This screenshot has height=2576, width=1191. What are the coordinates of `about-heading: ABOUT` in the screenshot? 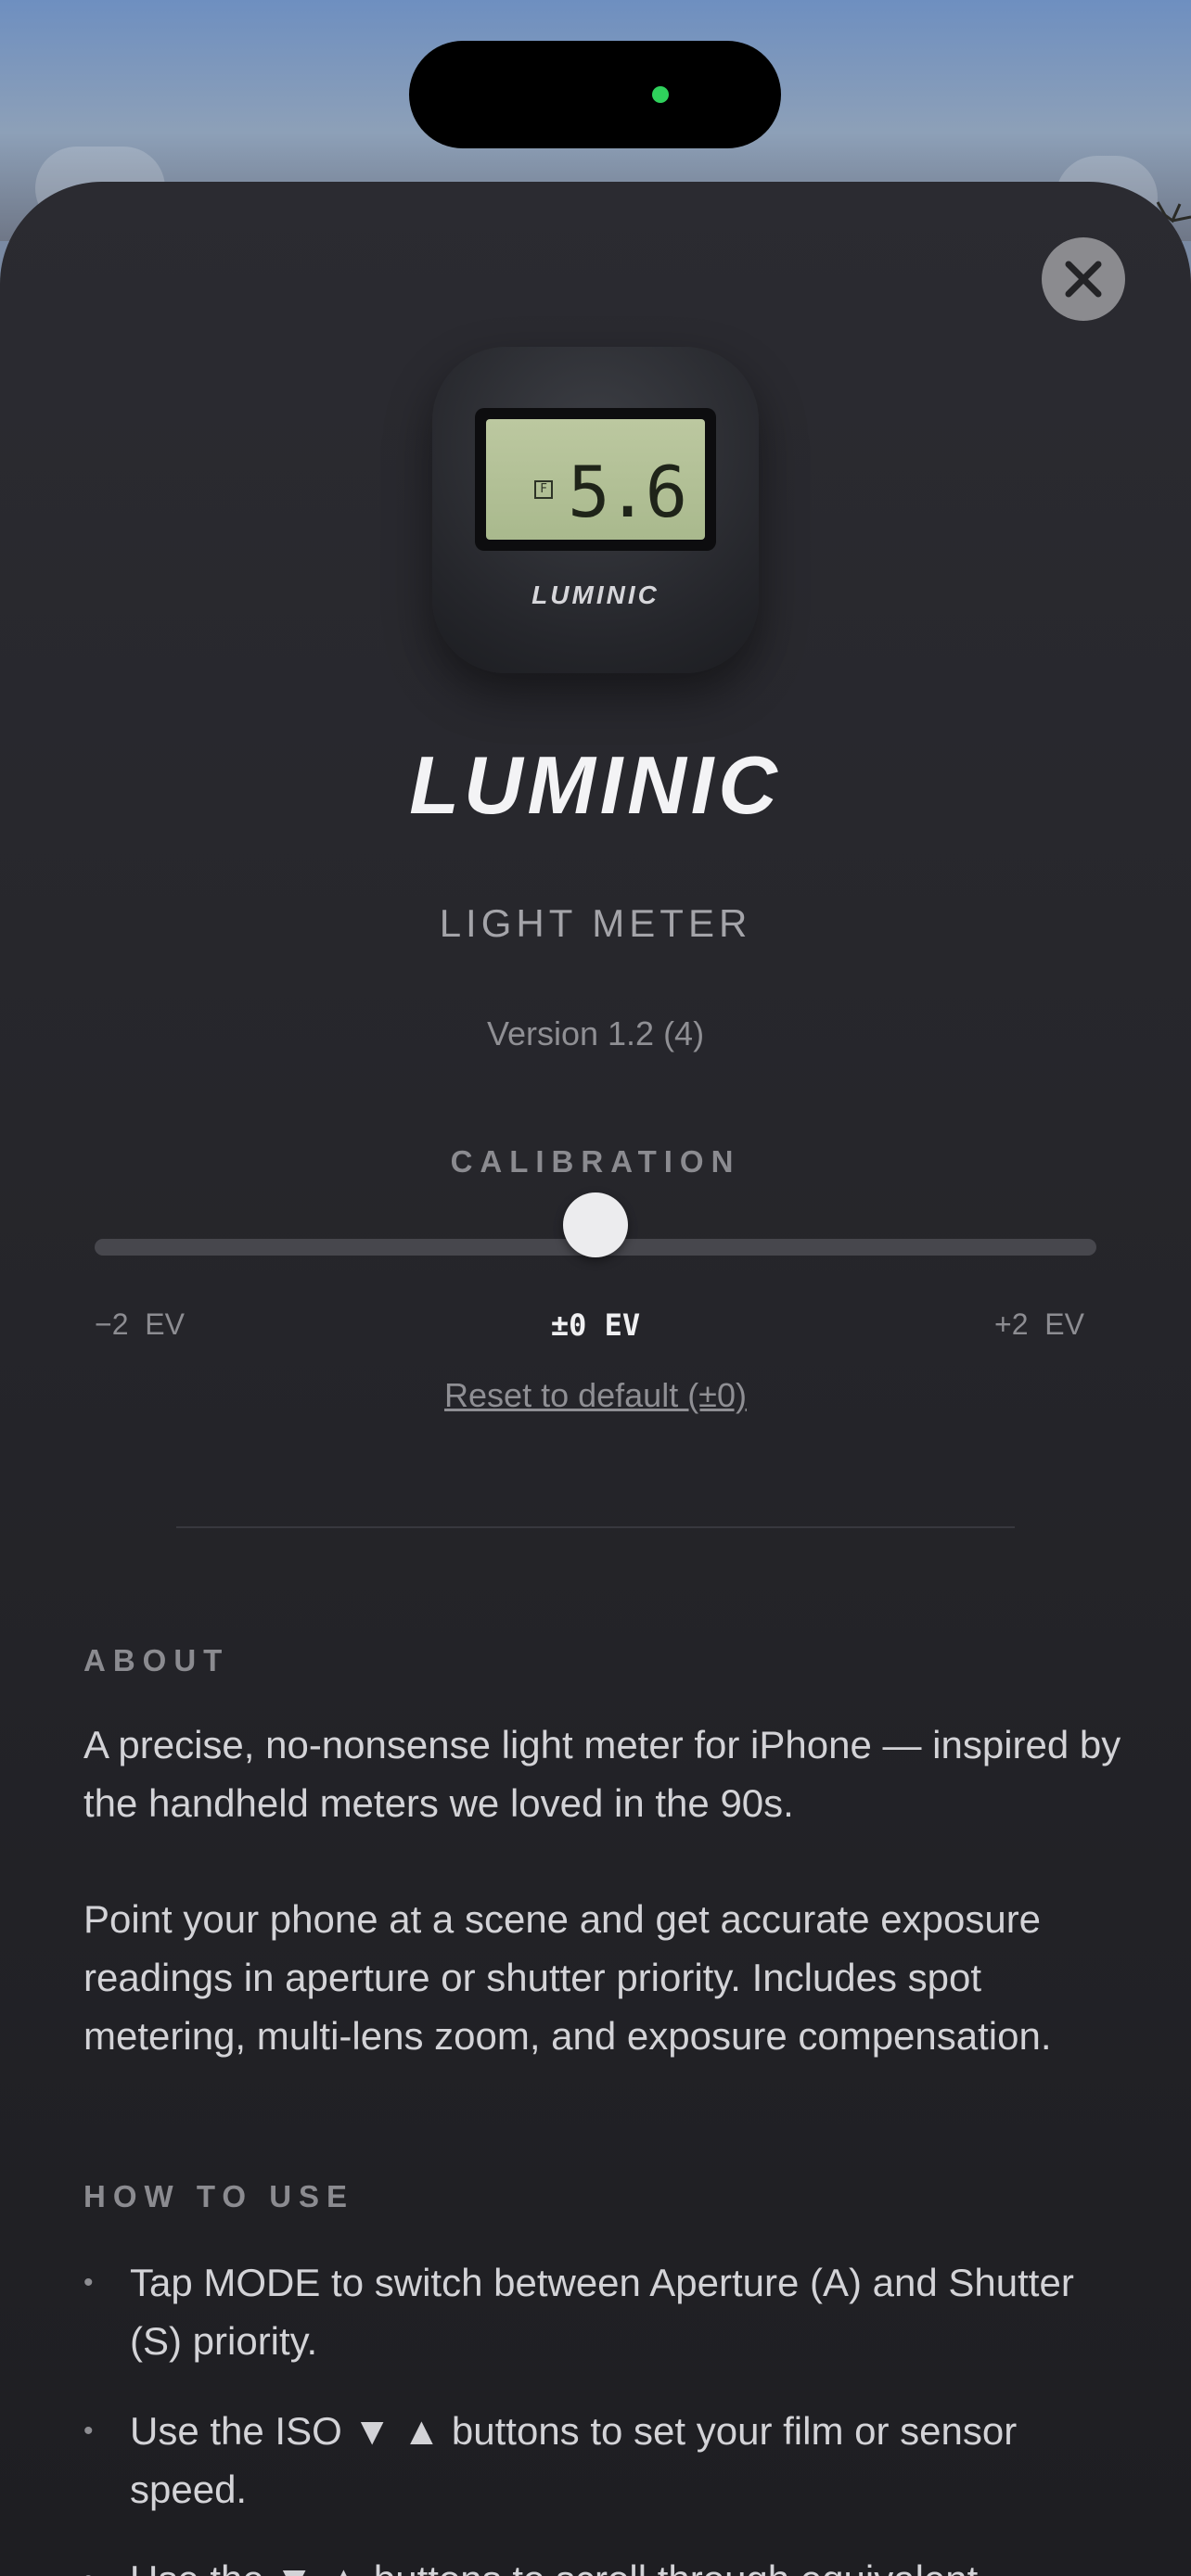 It's located at (156, 1660).